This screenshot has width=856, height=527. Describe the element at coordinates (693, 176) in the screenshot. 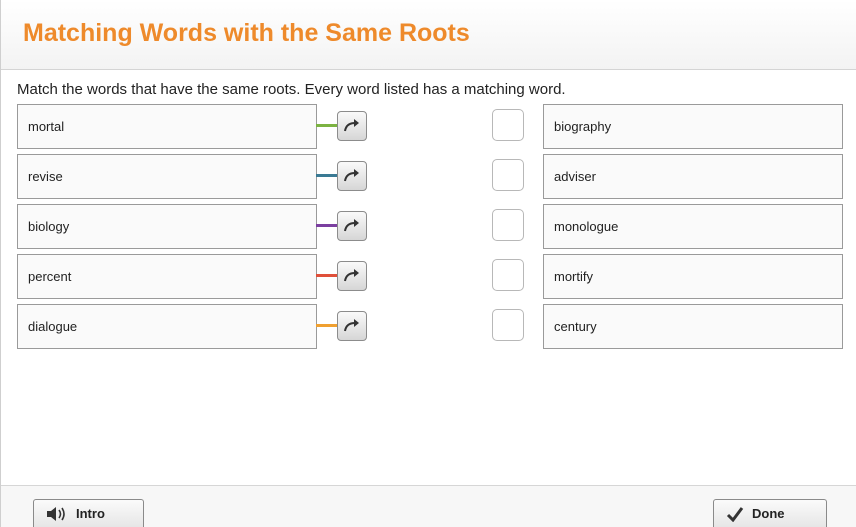

I see `right-word-adviser: adviser` at that location.